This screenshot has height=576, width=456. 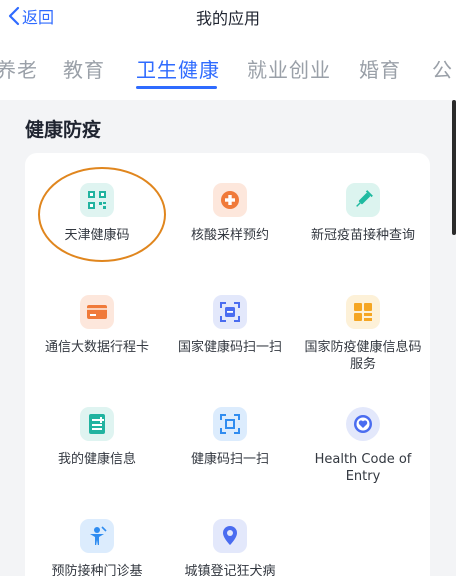 I want to click on vaccination-person-icon, so click(x=97, y=536).